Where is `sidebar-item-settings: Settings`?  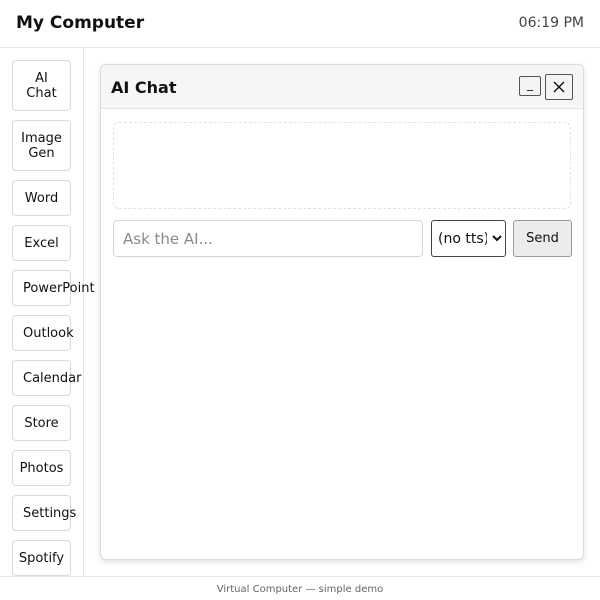
sidebar-item-settings: Settings is located at coordinates (44, 513).